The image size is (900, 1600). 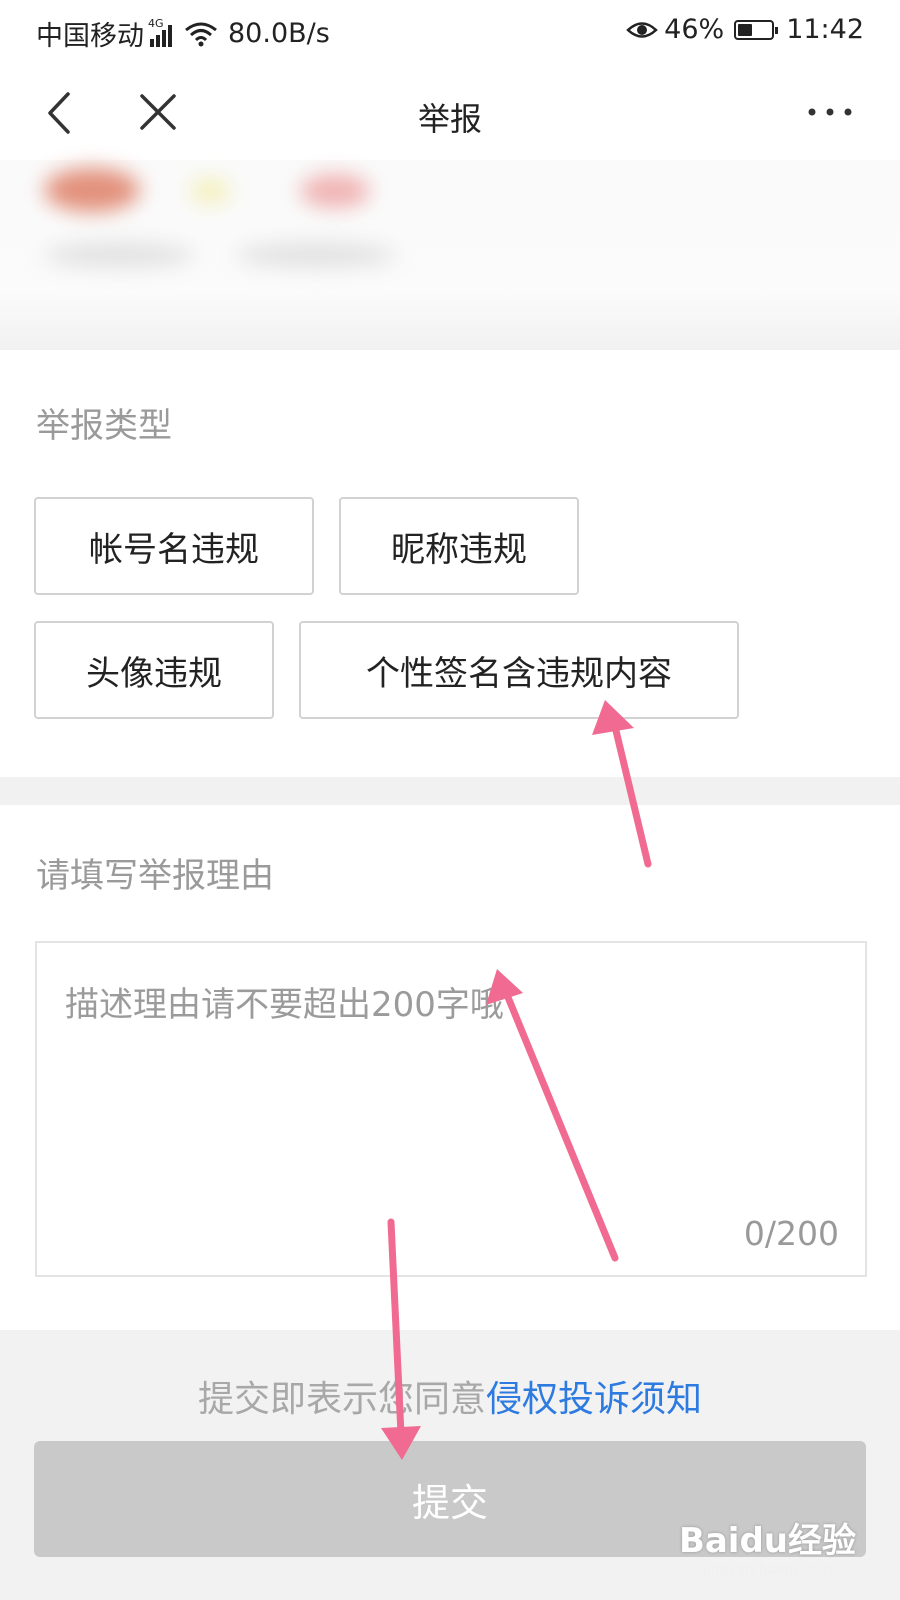 I want to click on carrier-label: 中国移动, so click(x=90, y=36).